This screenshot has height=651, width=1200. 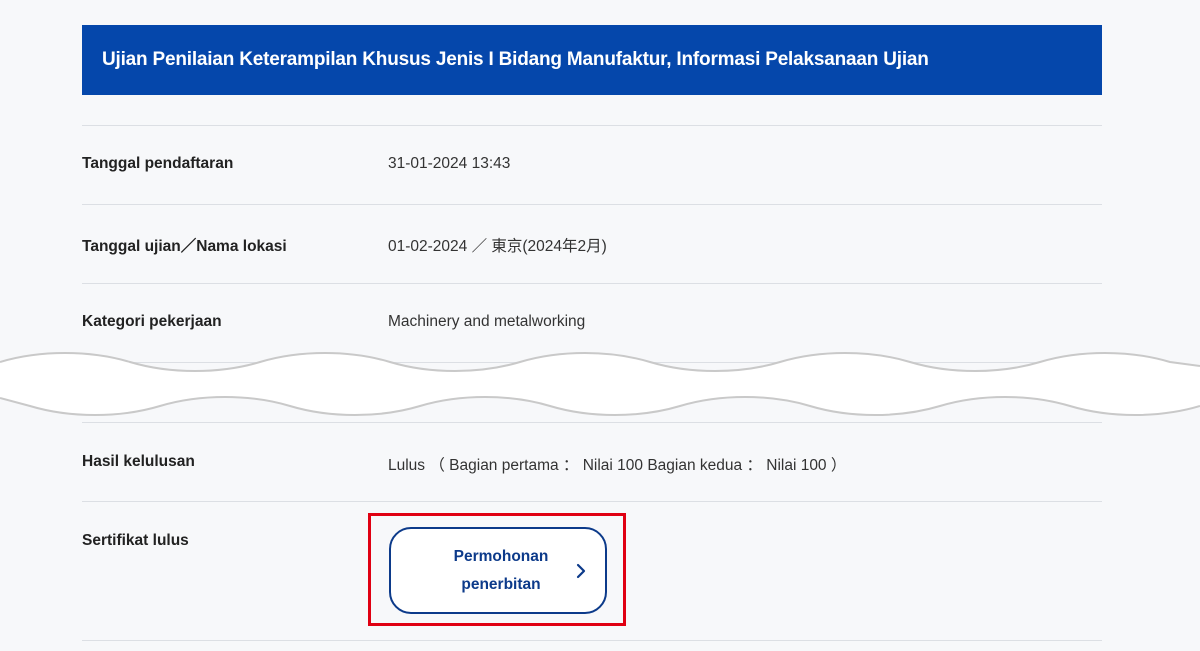 I want to click on issuance-request-button: Permohonan penerbitan, so click(x=498, y=570).